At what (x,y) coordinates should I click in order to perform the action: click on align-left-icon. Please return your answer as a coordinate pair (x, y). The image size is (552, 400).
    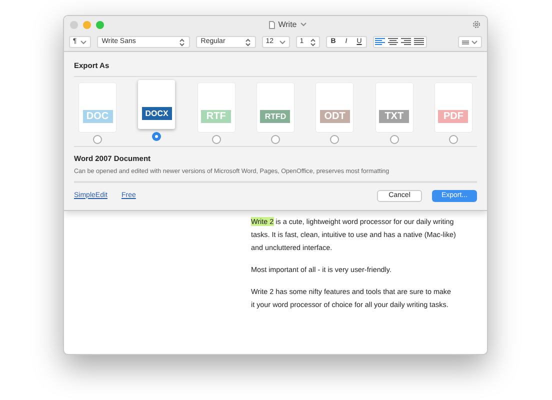
    Looking at the image, I should click on (380, 42).